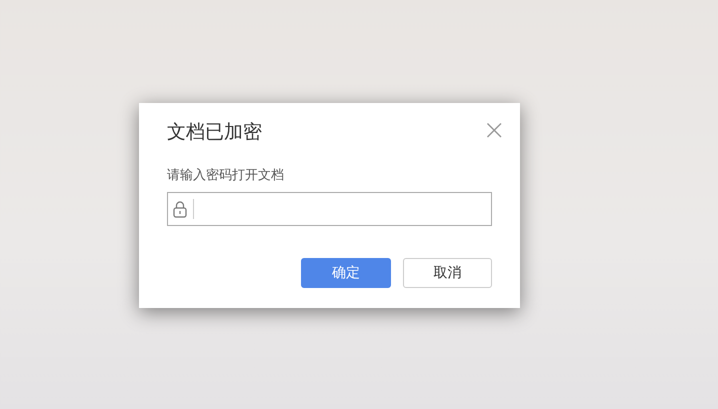  I want to click on password-field, so click(329, 209).